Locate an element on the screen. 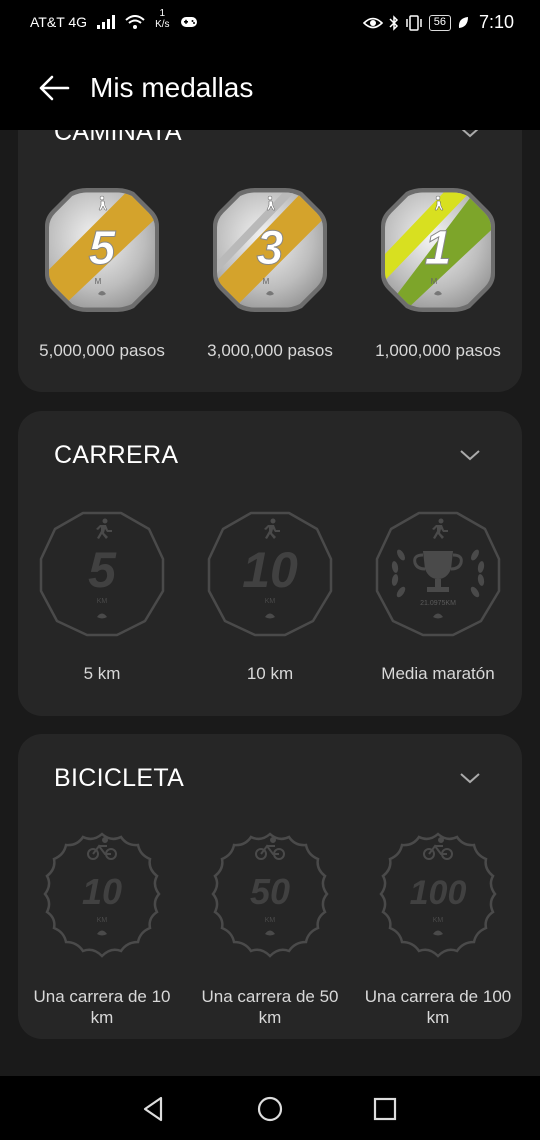 This screenshot has height=1140, width=540. medal-label: 1,000,000 pasos is located at coordinates (438, 350).